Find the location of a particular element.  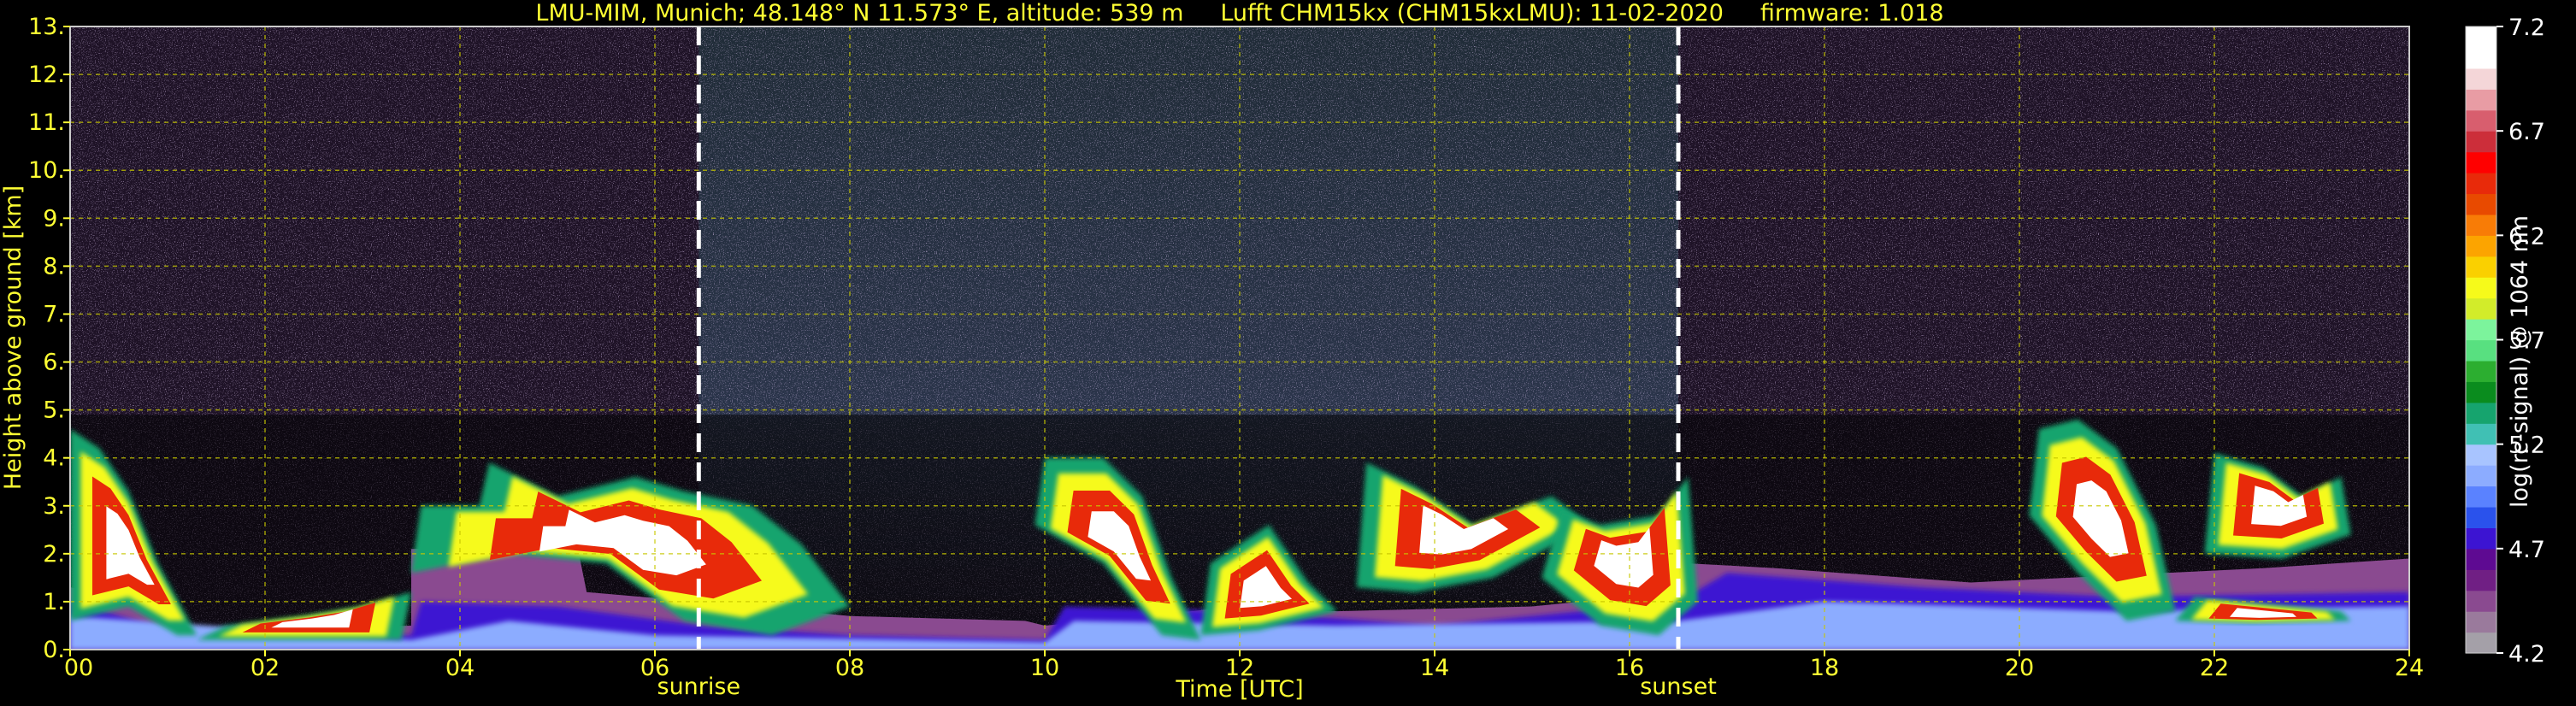

x-tick-label: 22 is located at coordinates (2214, 668).